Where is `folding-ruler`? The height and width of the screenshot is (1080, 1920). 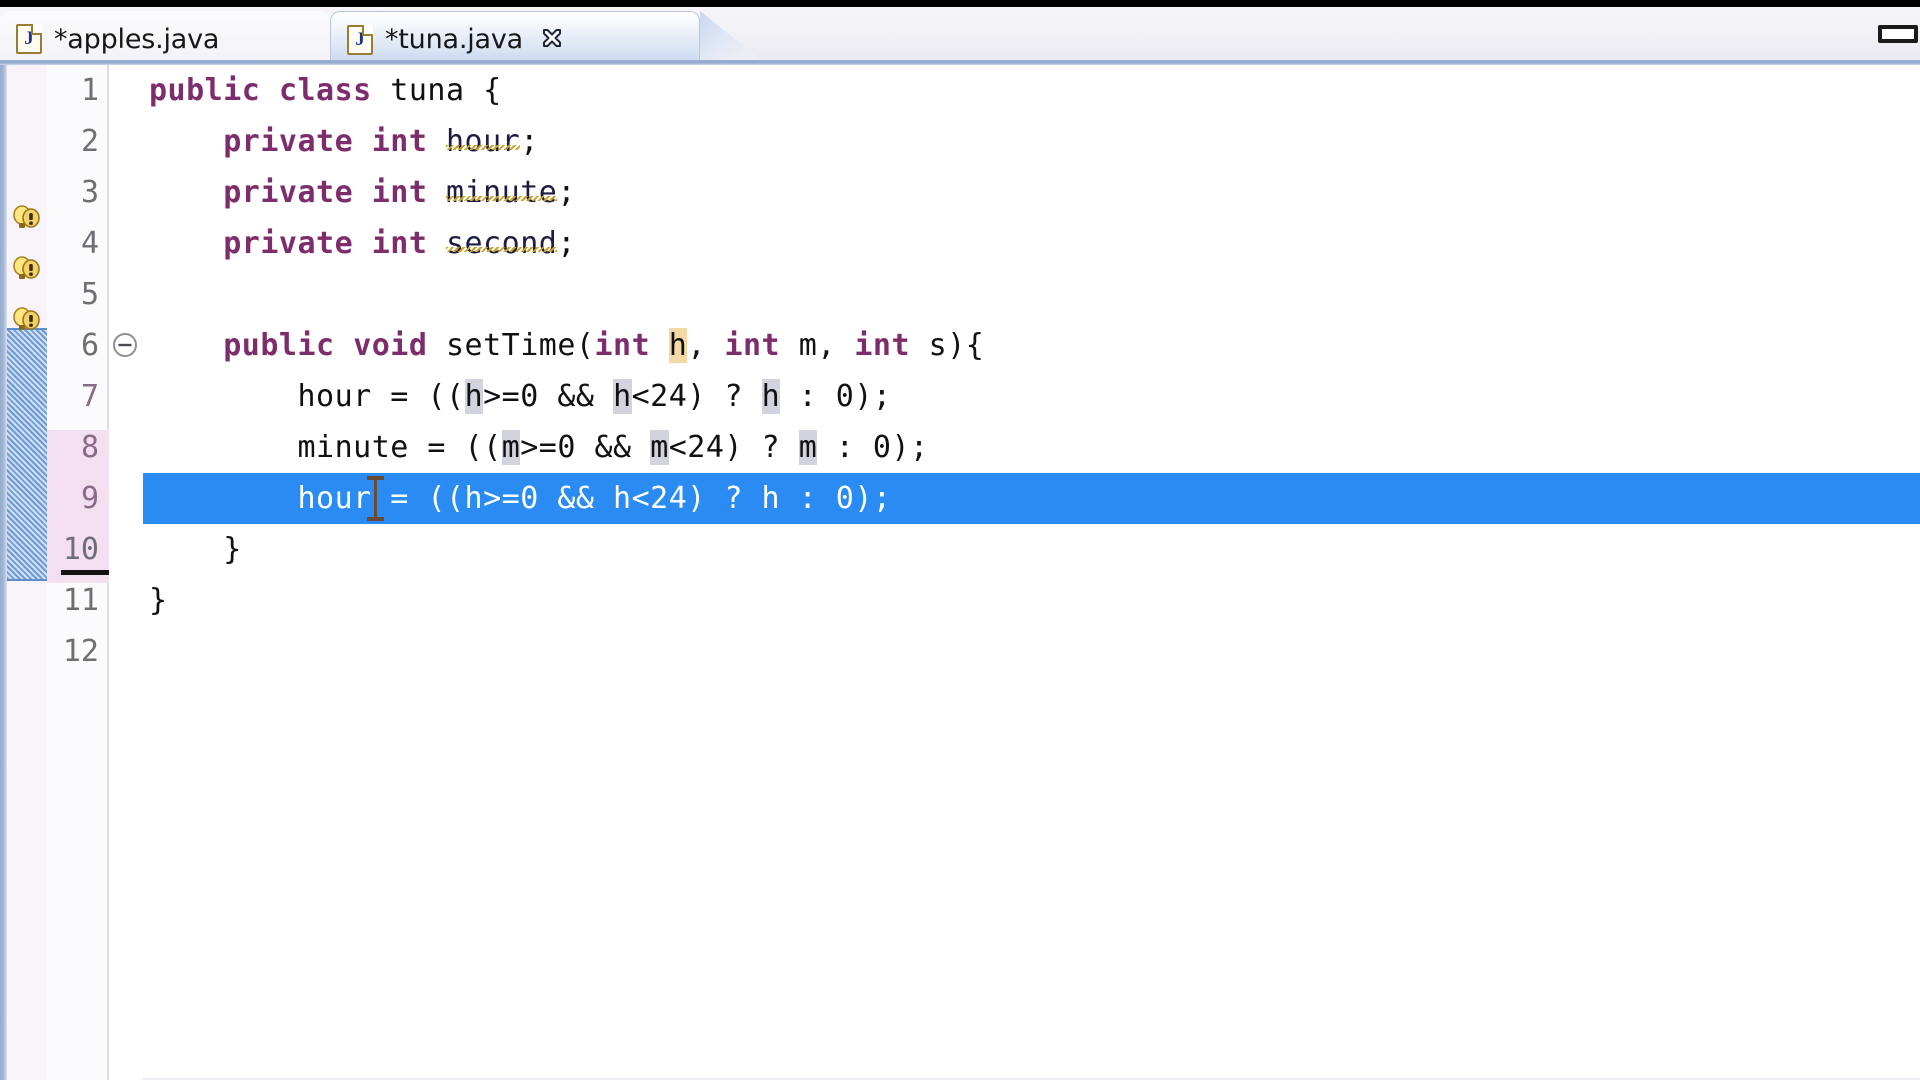 folding-ruler is located at coordinates (126, 572).